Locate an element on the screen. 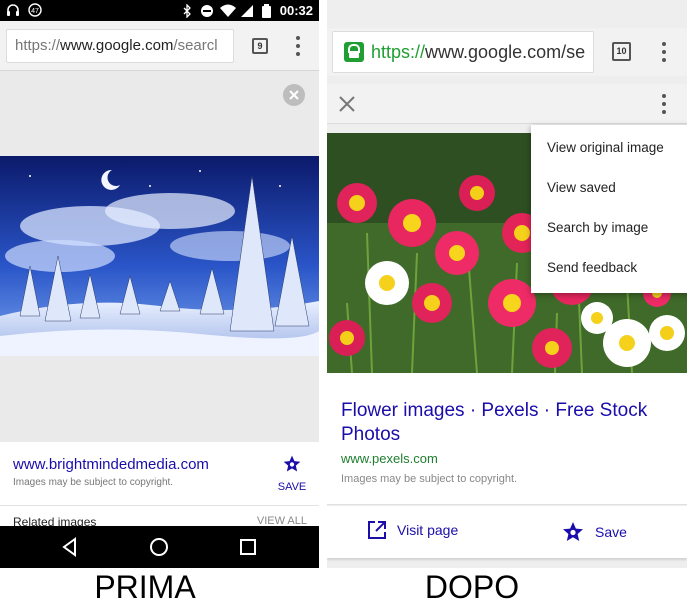 This screenshot has height=607, width=695. svg-text: 47 is located at coordinates (35, 11).